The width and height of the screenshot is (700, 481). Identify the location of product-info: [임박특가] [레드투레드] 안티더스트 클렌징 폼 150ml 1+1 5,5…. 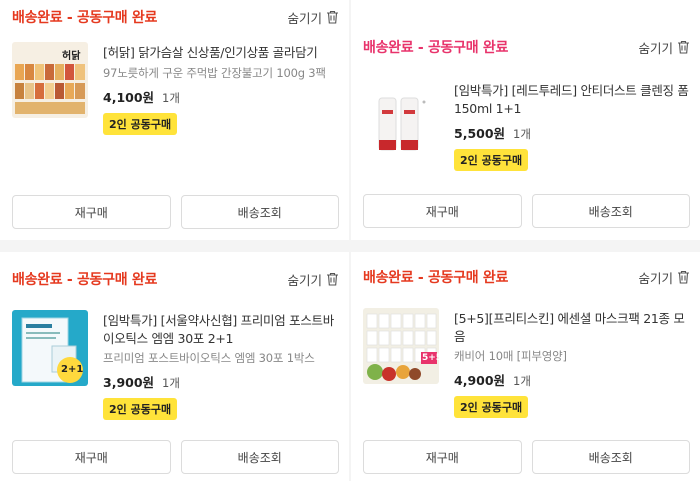
(572, 126).